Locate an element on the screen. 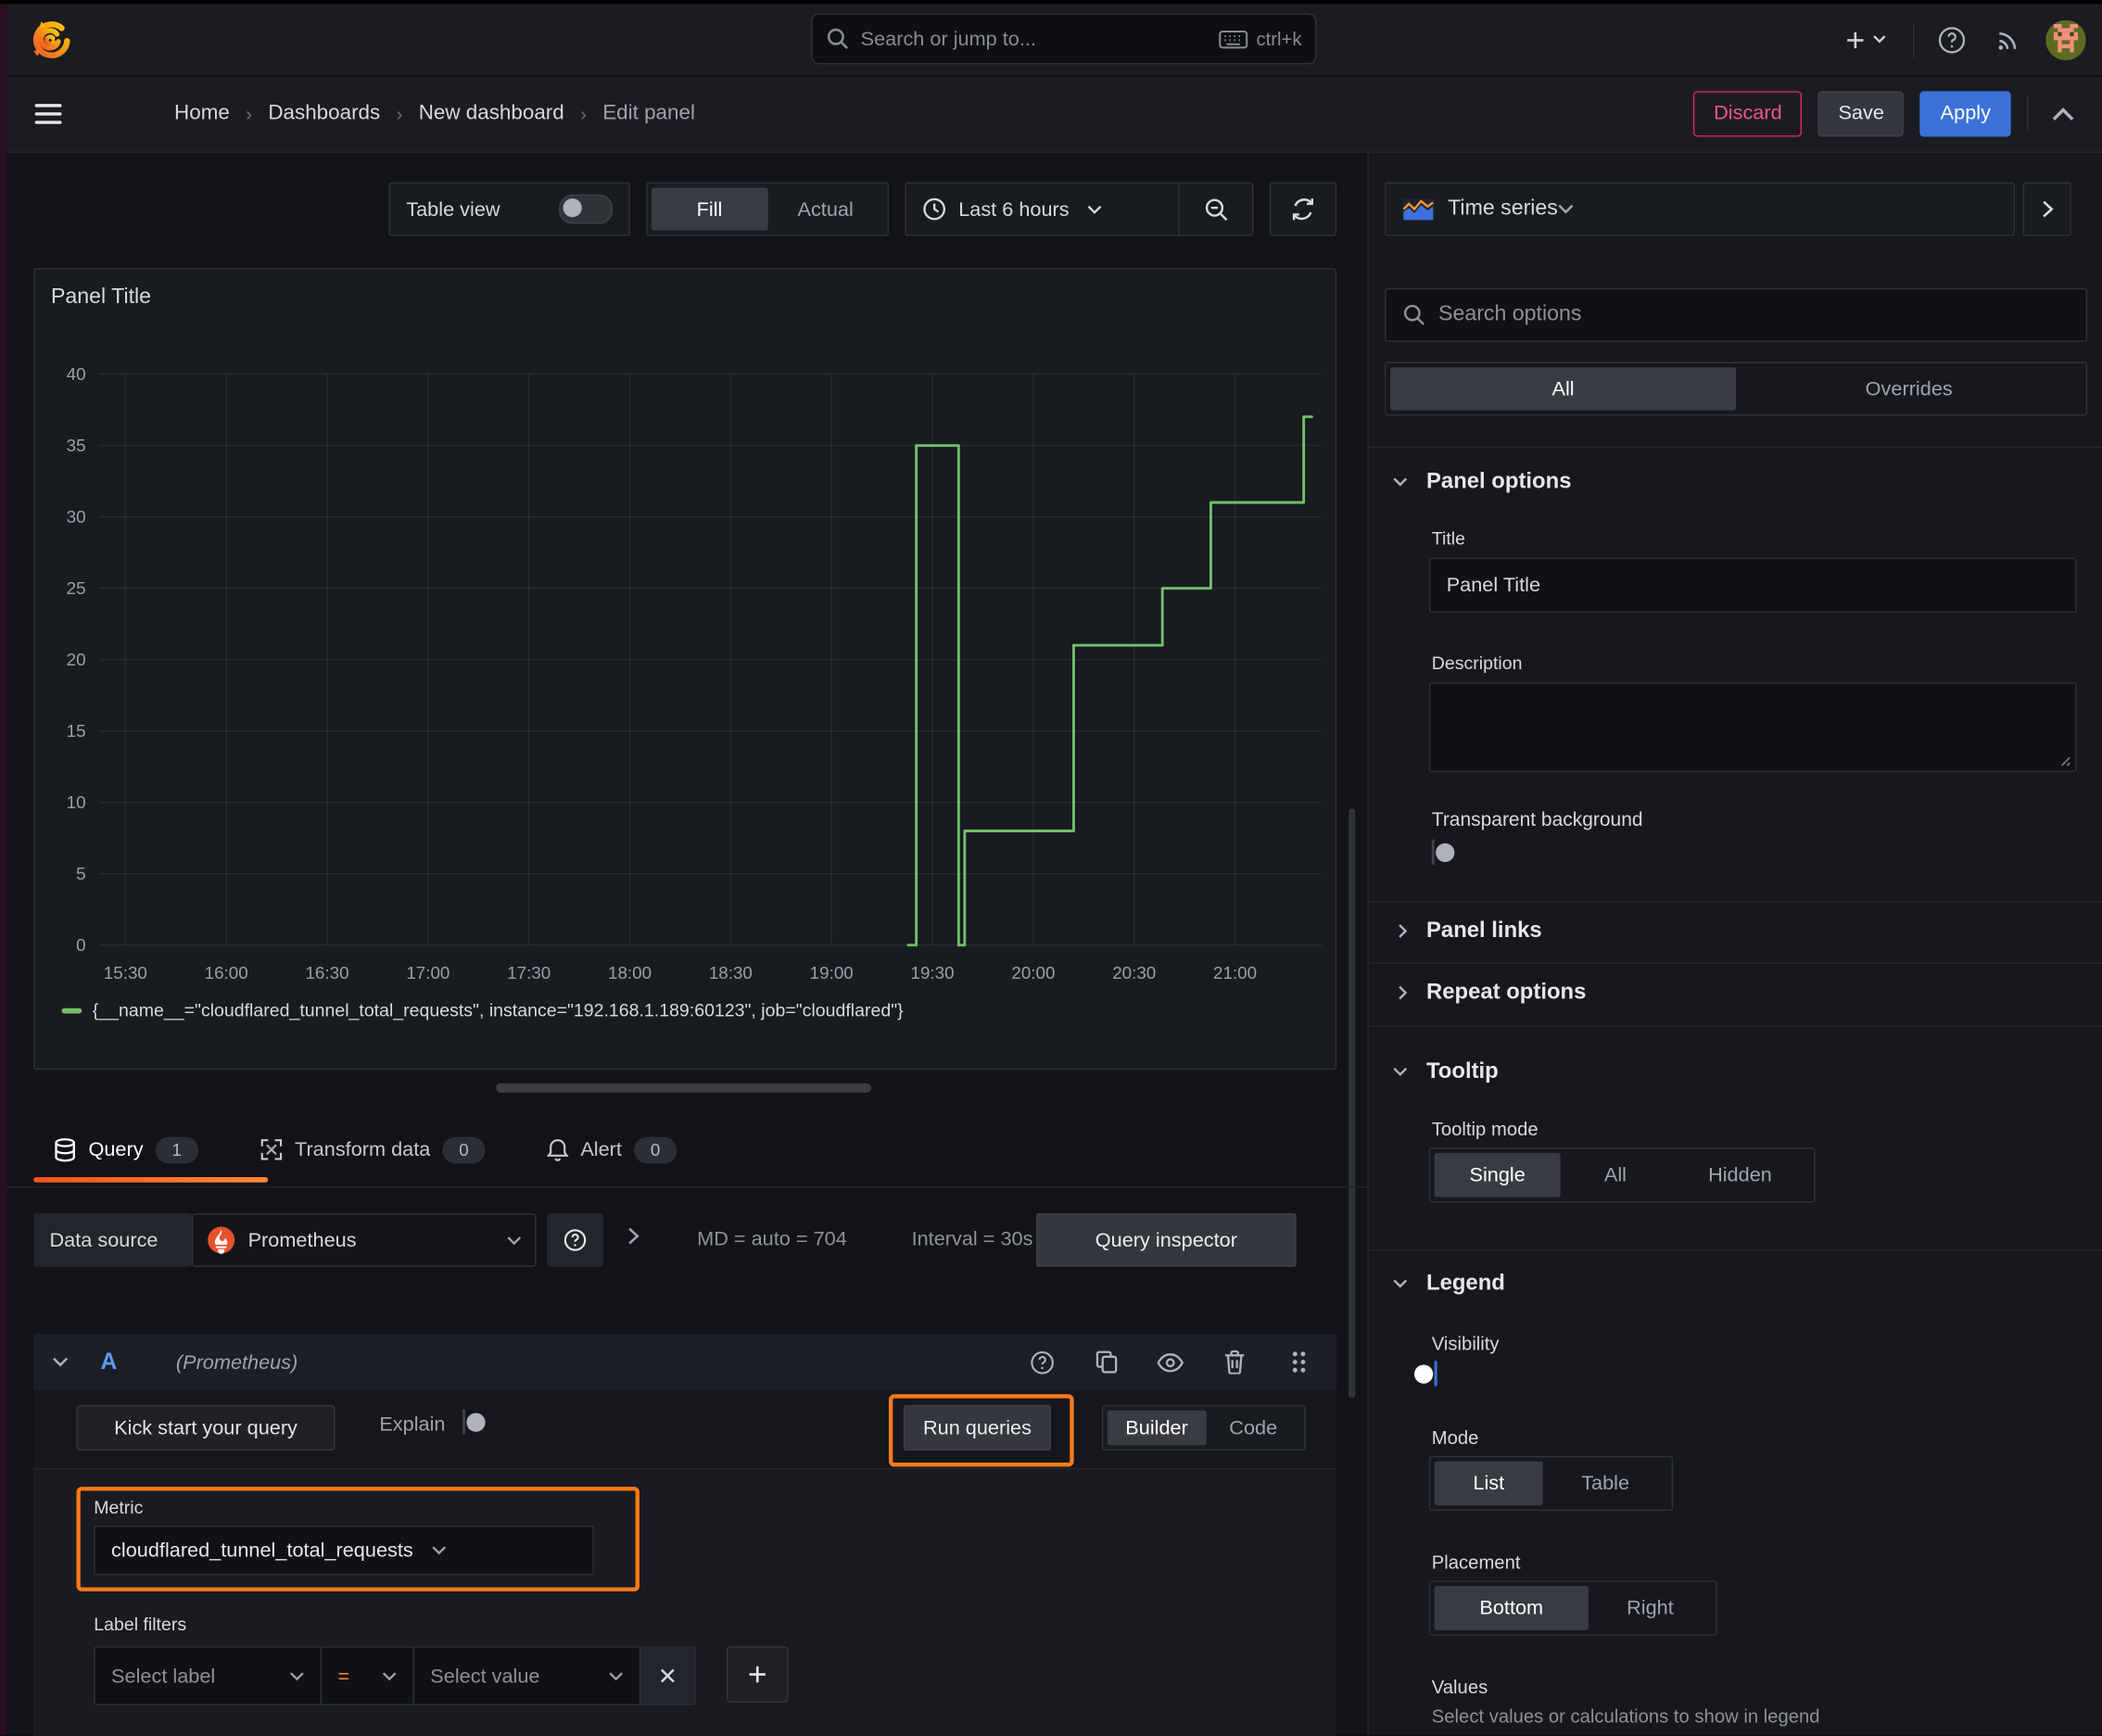 The width and height of the screenshot is (2102, 1736). panel-title: Panel Title is located at coordinates (101, 297).